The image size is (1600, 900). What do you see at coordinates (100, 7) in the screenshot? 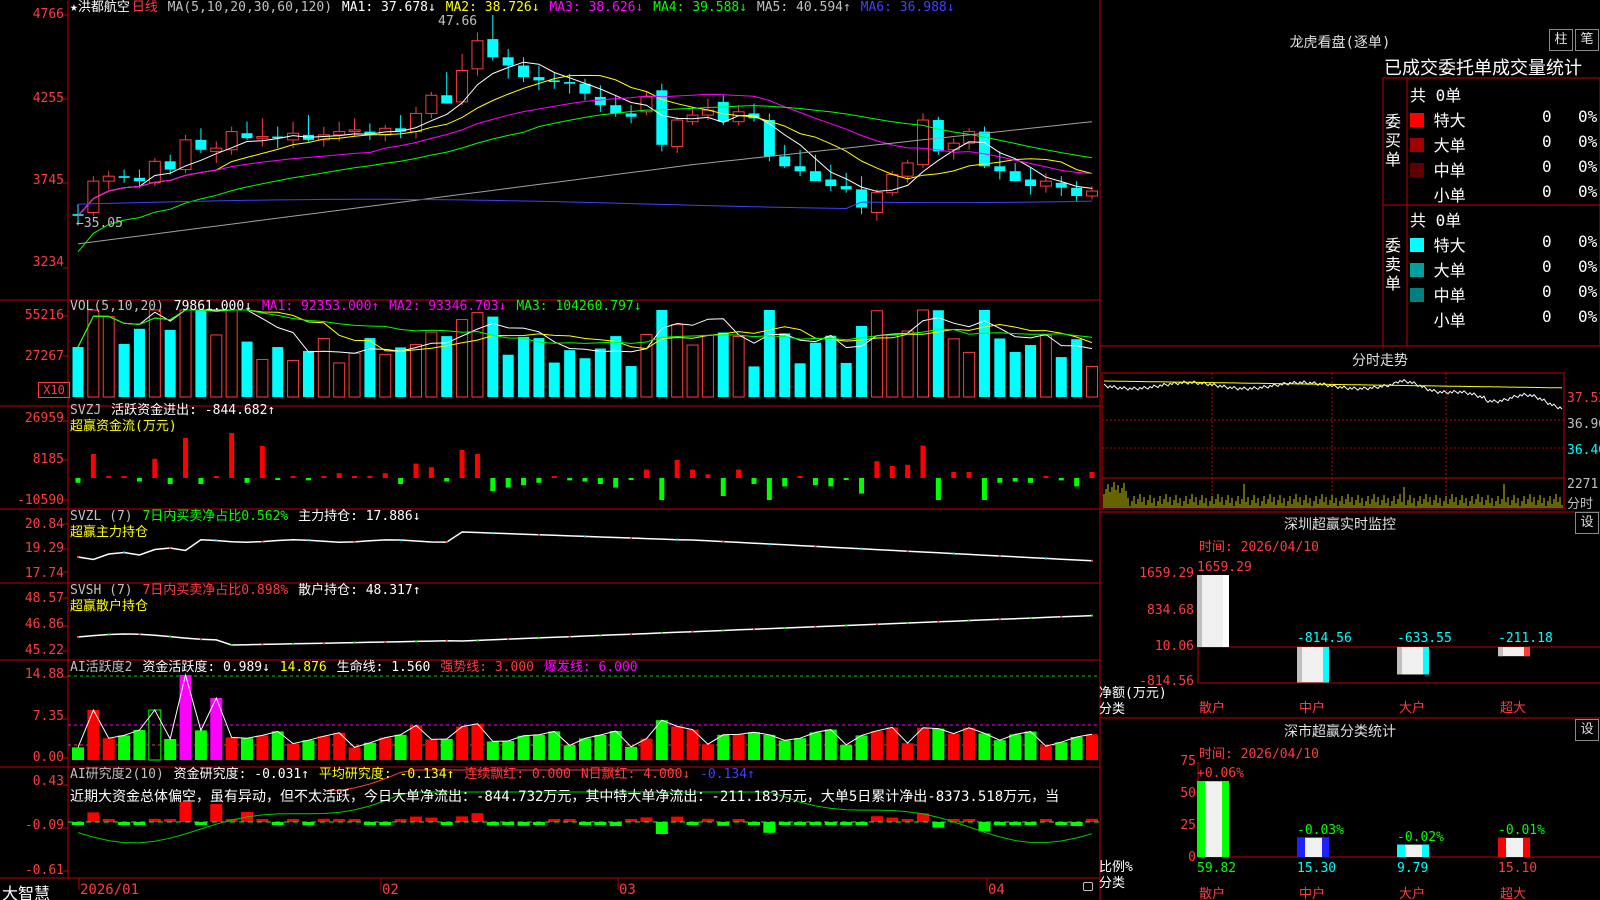
I see `stock-name: ★洪都航空` at bounding box center [100, 7].